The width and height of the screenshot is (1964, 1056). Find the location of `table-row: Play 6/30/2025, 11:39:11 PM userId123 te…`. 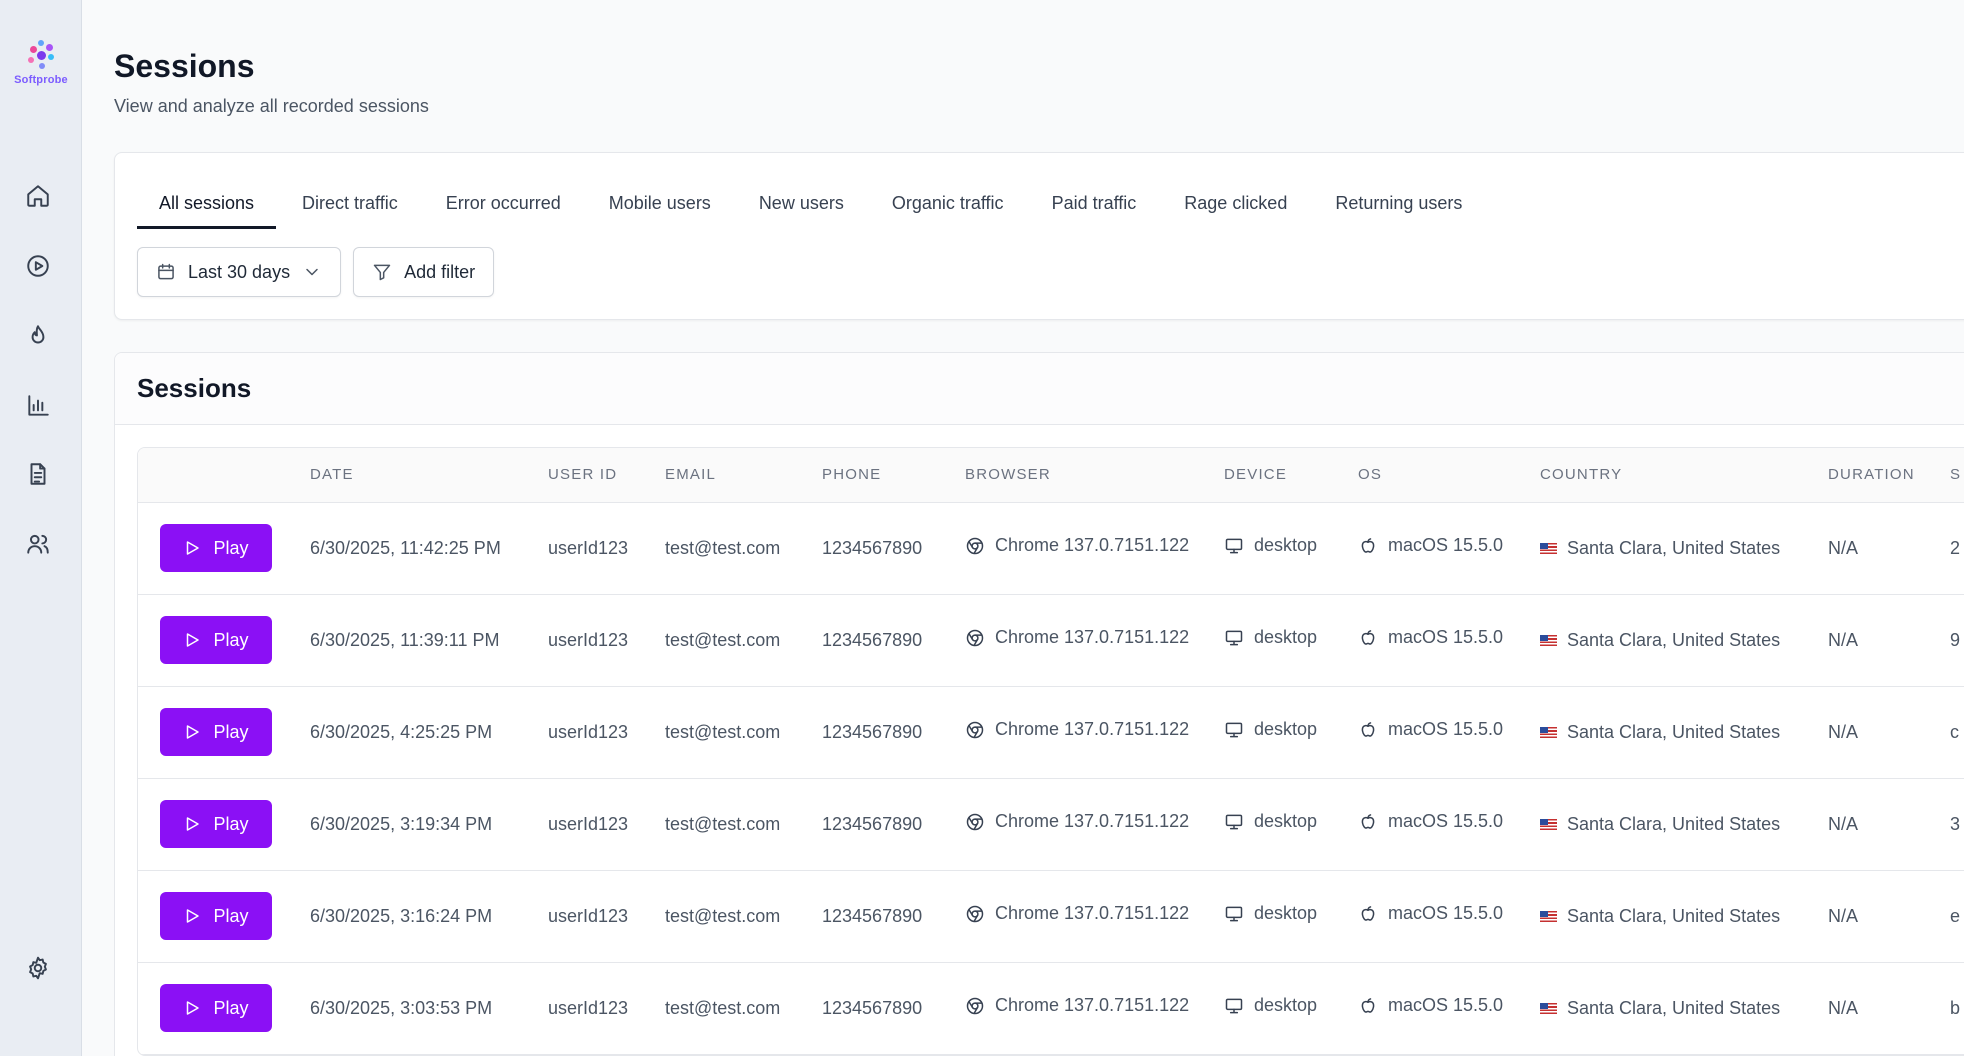

table-row: Play 6/30/2025, 11:39:11 PM userId123 te… is located at coordinates (1051, 640).